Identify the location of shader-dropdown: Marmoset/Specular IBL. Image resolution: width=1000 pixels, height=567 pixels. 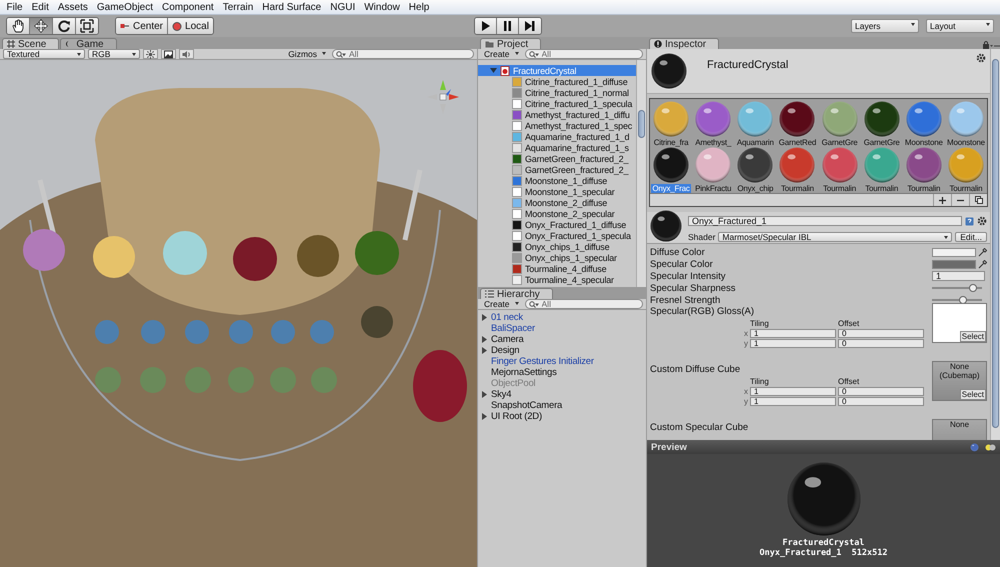
(835, 237).